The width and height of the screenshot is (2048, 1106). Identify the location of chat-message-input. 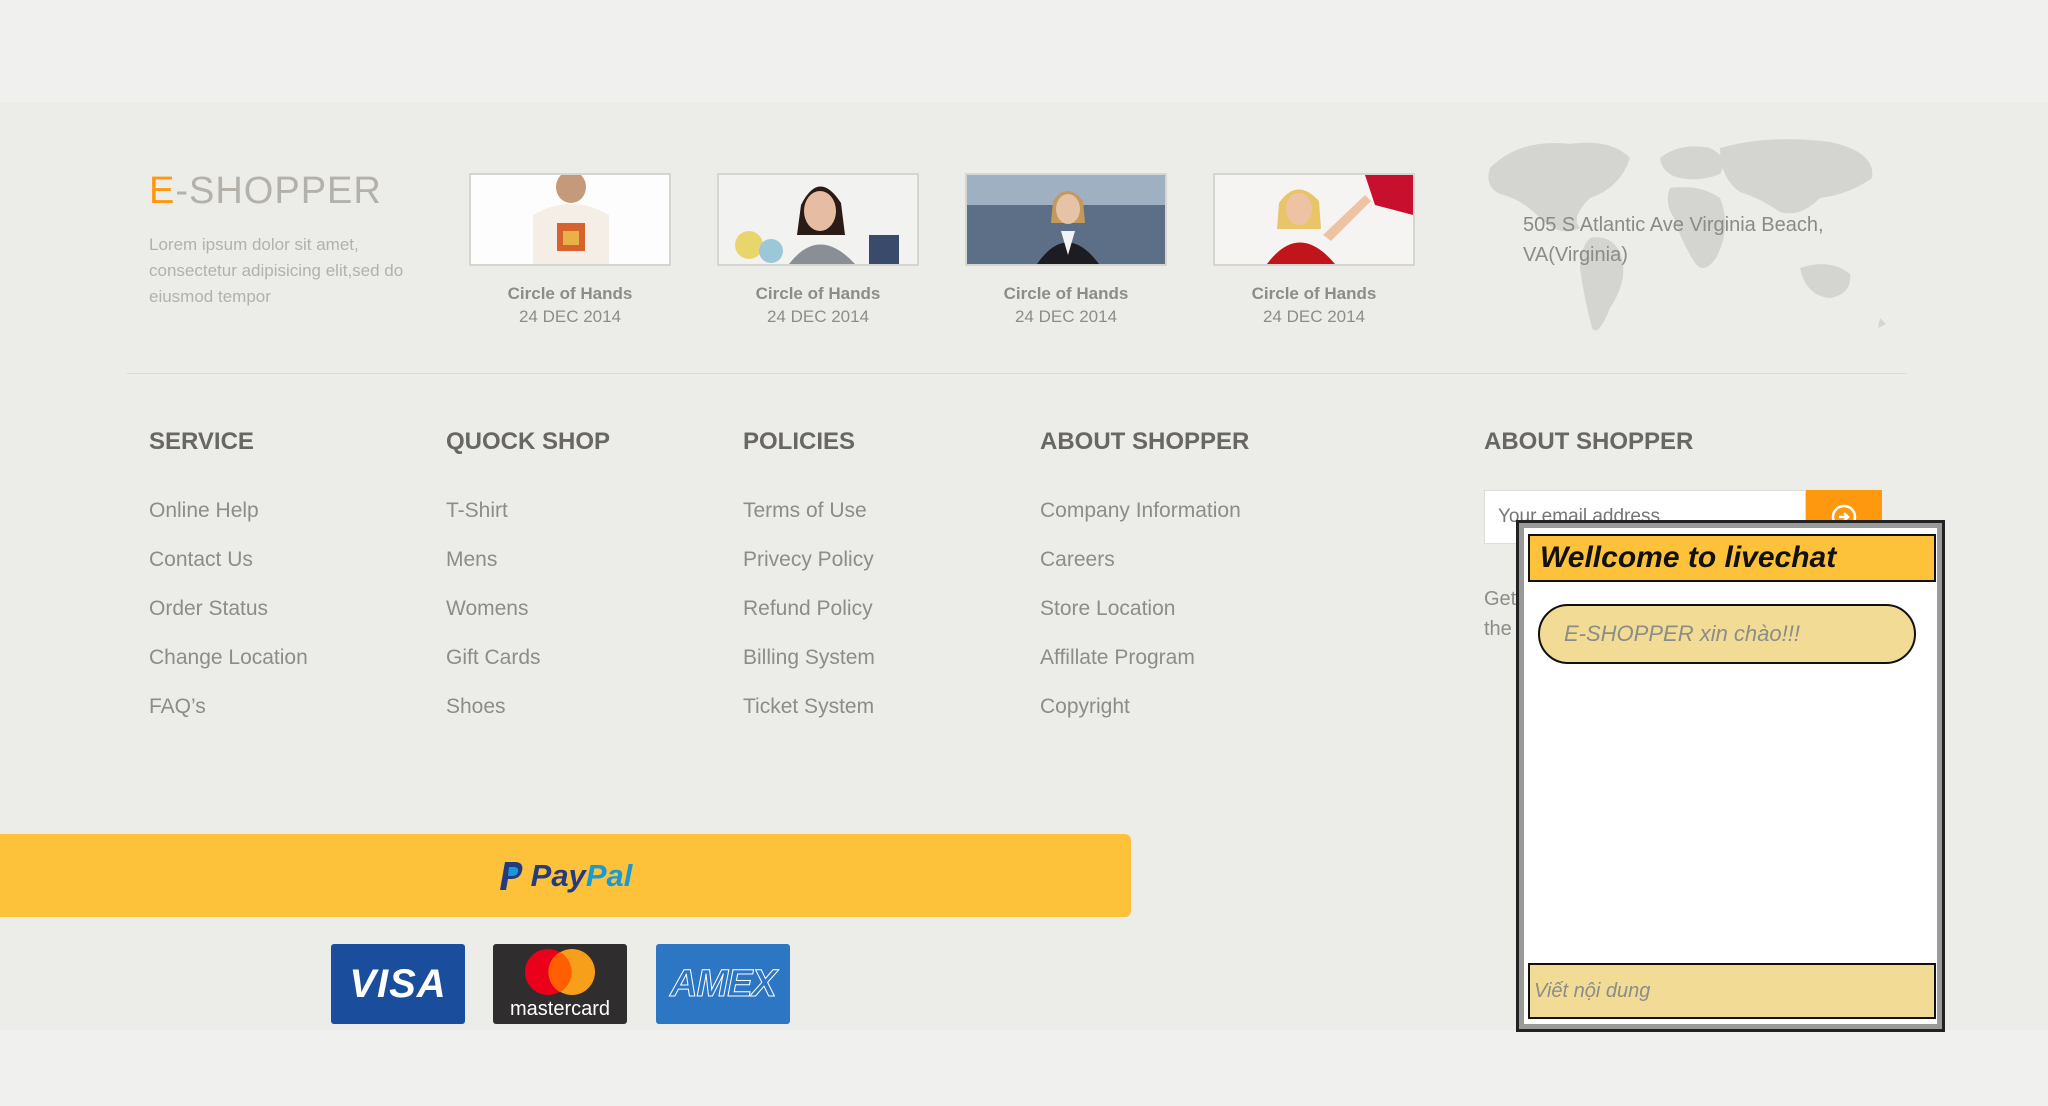
(1732, 991).